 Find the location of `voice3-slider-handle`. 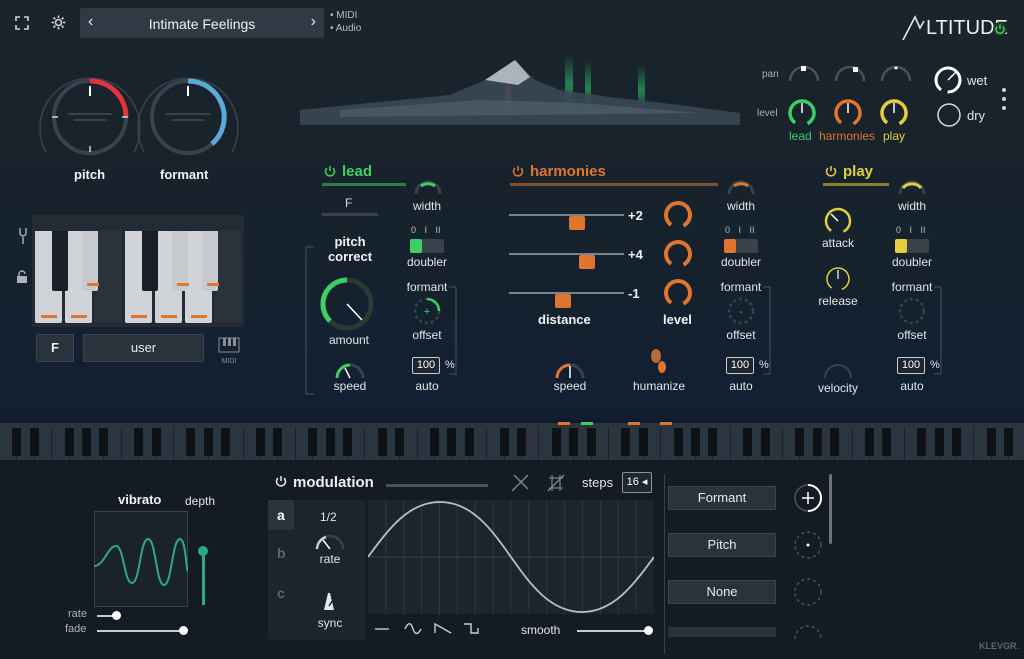

voice3-slider-handle is located at coordinates (563, 301).